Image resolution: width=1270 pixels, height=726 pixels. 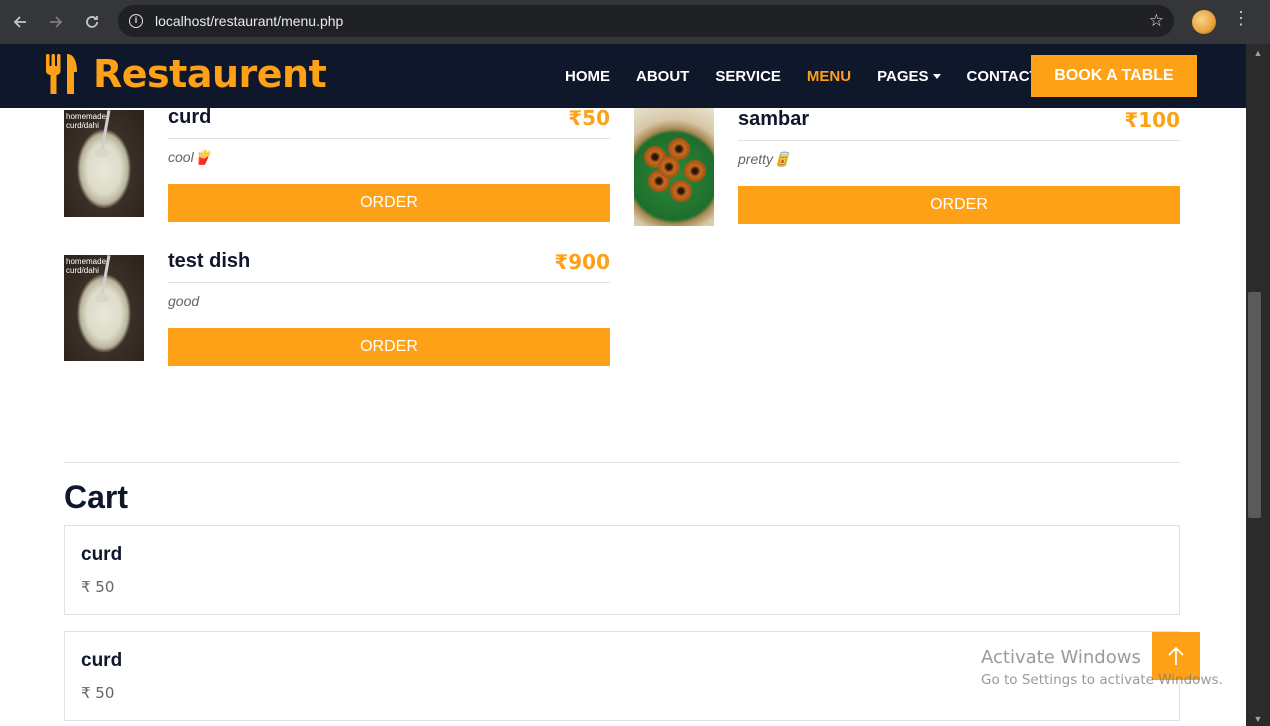 I want to click on utensils-icon, so click(x=61, y=74).